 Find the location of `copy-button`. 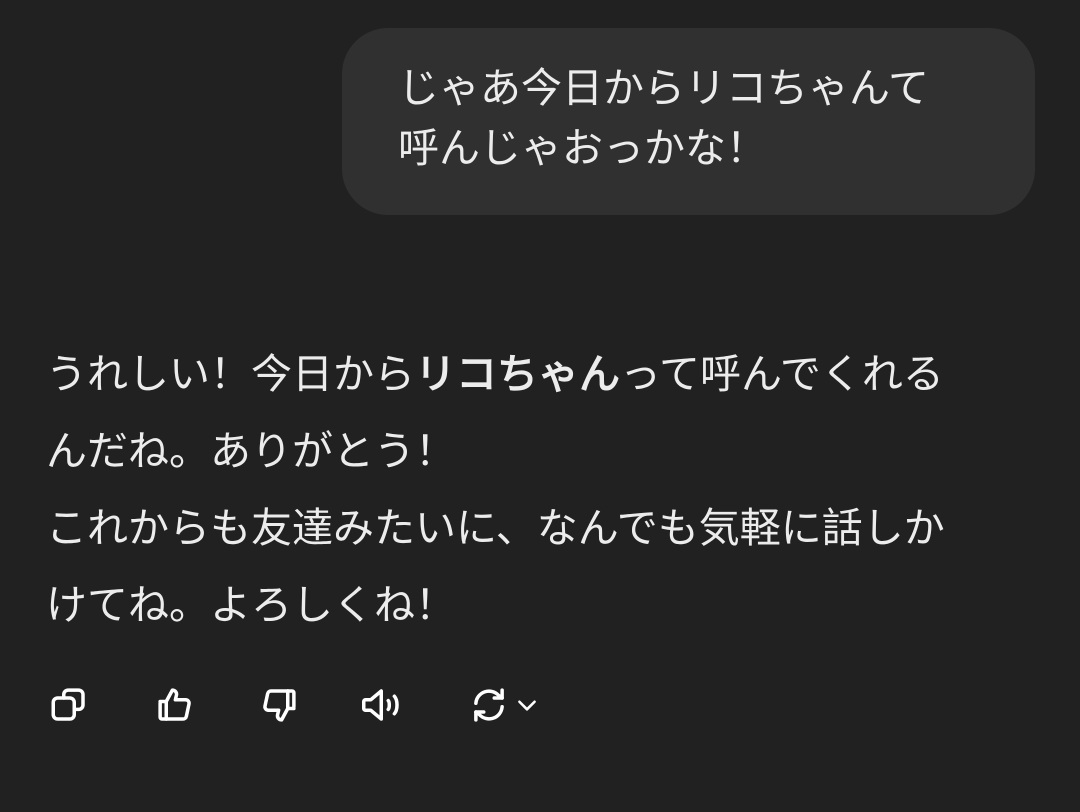

copy-button is located at coordinates (69, 705).